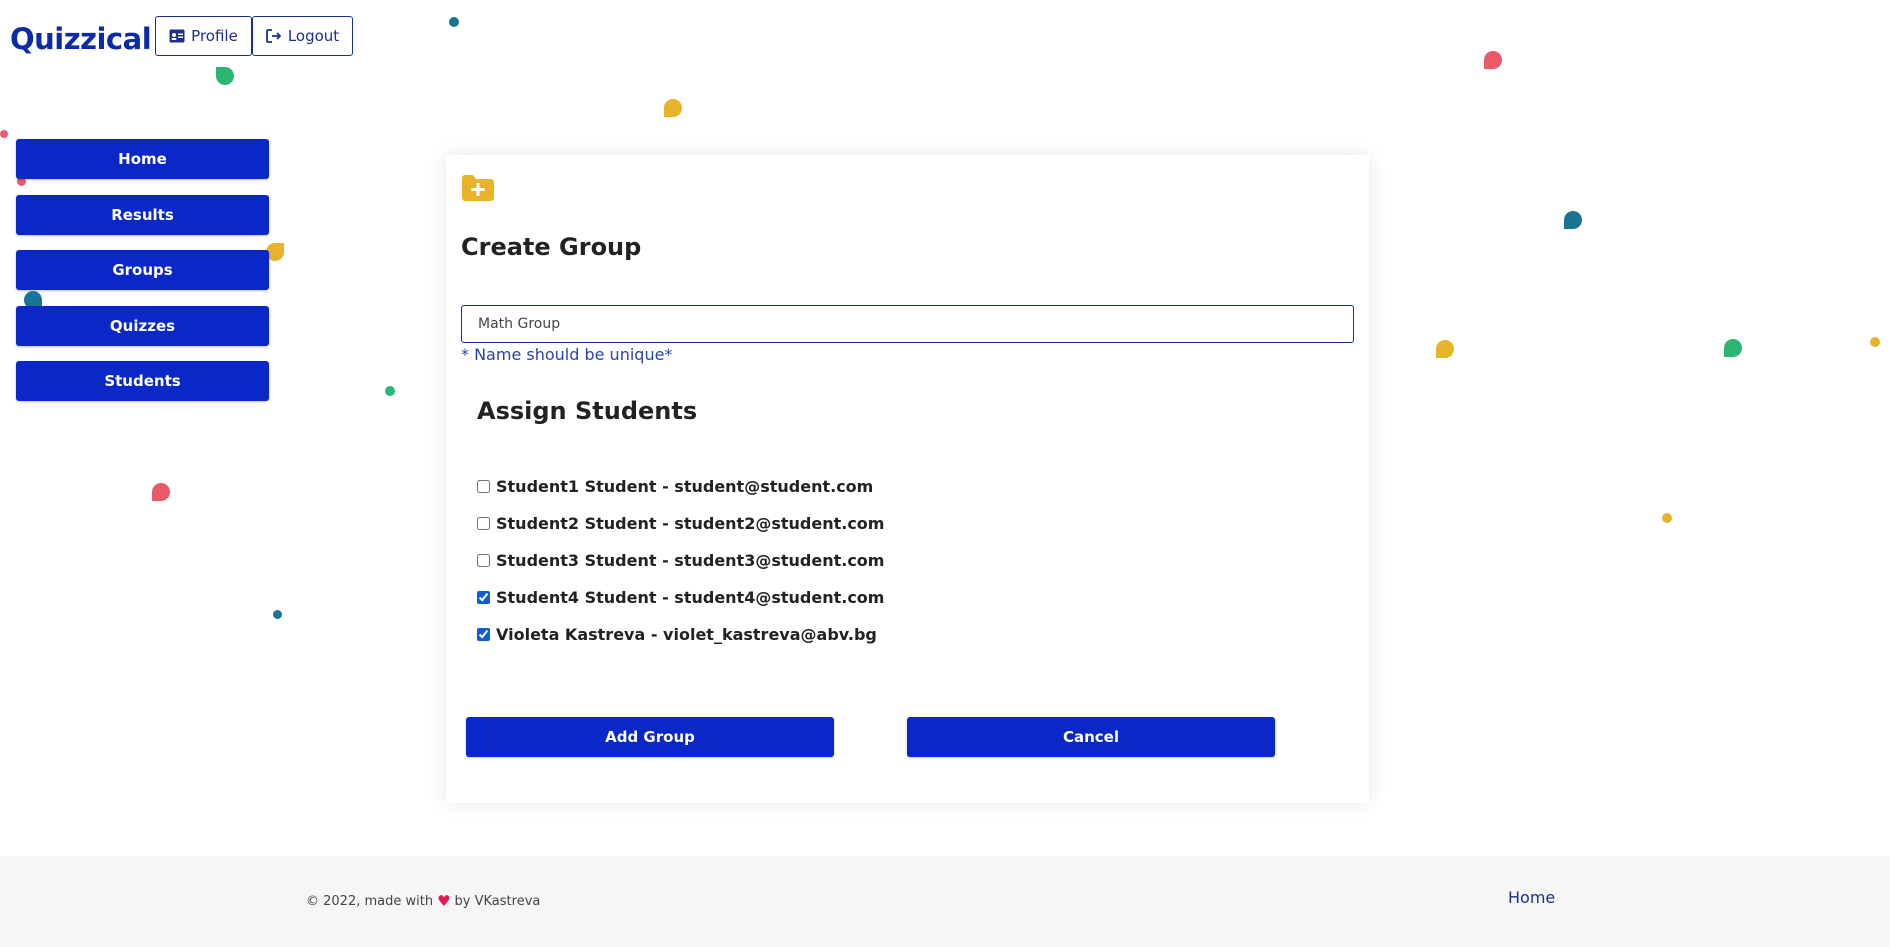 Image resolution: width=1890 pixels, height=947 pixels. I want to click on student-item: Student4 Student - student4@student.com, so click(680, 597).